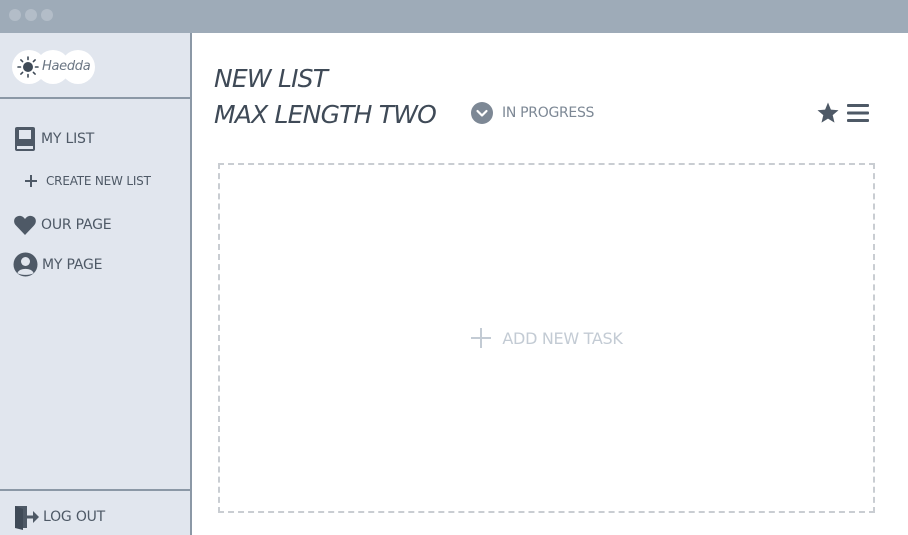 This screenshot has width=908, height=535. What do you see at coordinates (25, 264) in the screenshot?
I see `user-icon` at bounding box center [25, 264].